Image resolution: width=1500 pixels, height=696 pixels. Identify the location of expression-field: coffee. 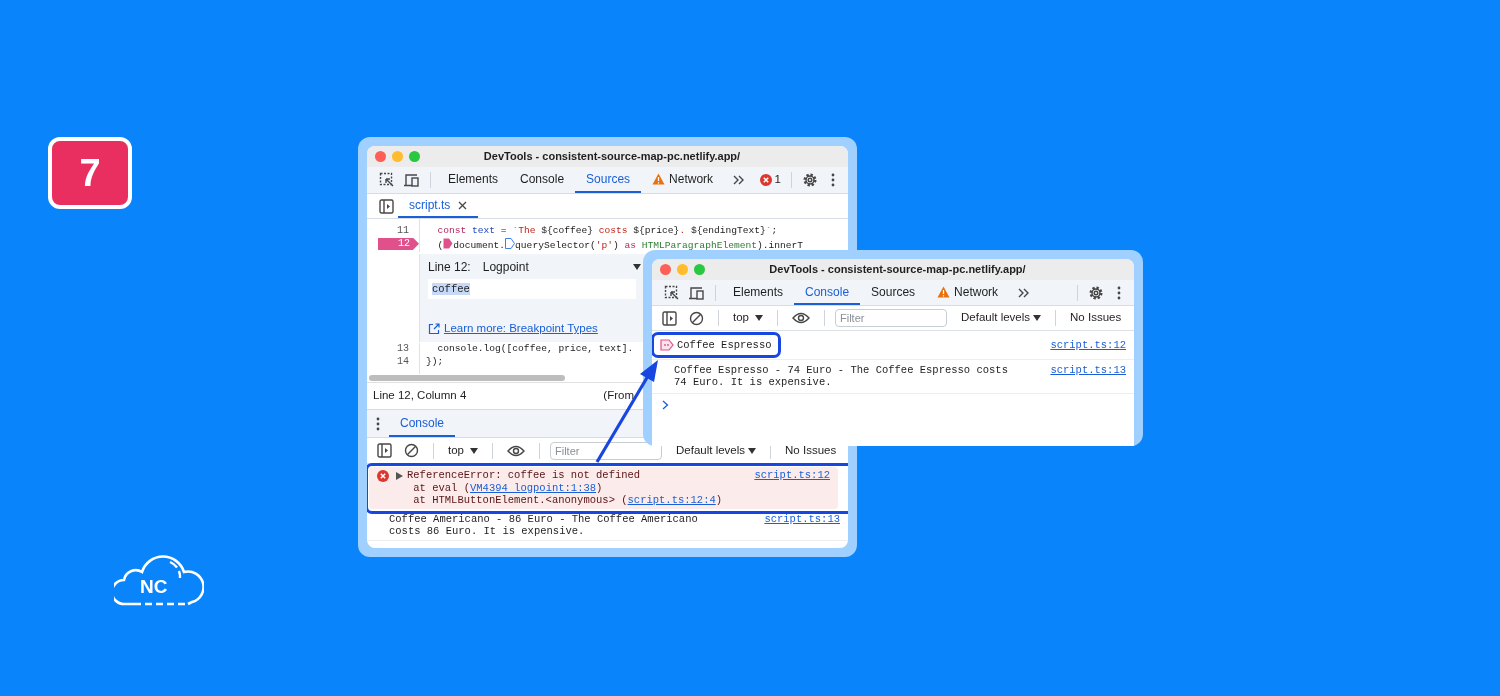
(532, 289).